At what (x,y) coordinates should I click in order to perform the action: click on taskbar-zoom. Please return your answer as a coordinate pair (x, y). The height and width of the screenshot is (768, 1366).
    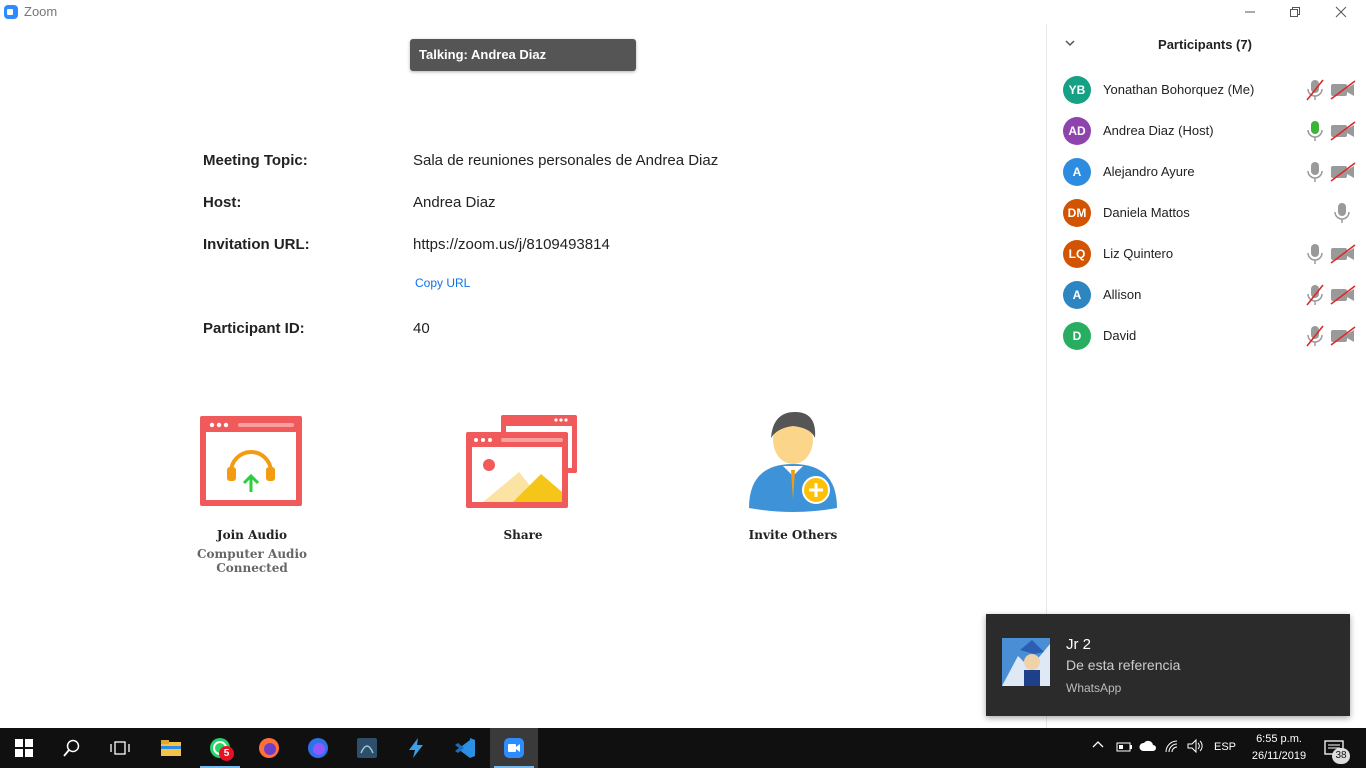
    Looking at the image, I should click on (514, 748).